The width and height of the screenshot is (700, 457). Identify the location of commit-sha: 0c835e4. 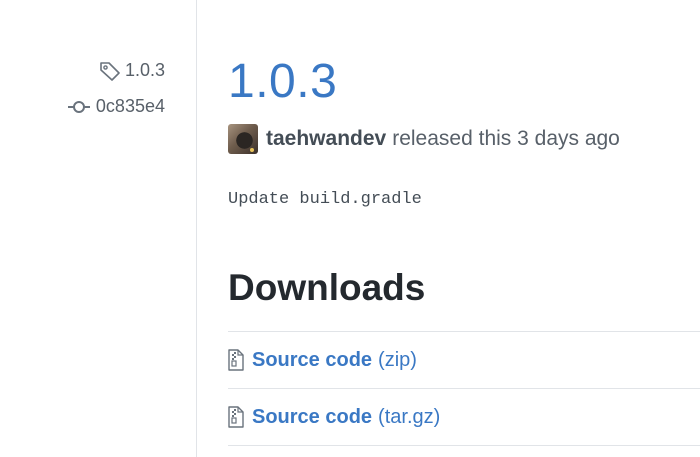
(130, 106).